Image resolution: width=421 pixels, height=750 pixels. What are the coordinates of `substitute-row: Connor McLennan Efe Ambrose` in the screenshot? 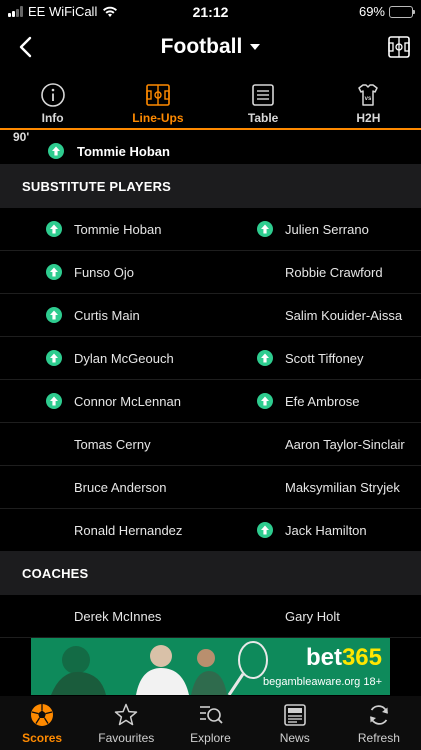 It's located at (210, 401).